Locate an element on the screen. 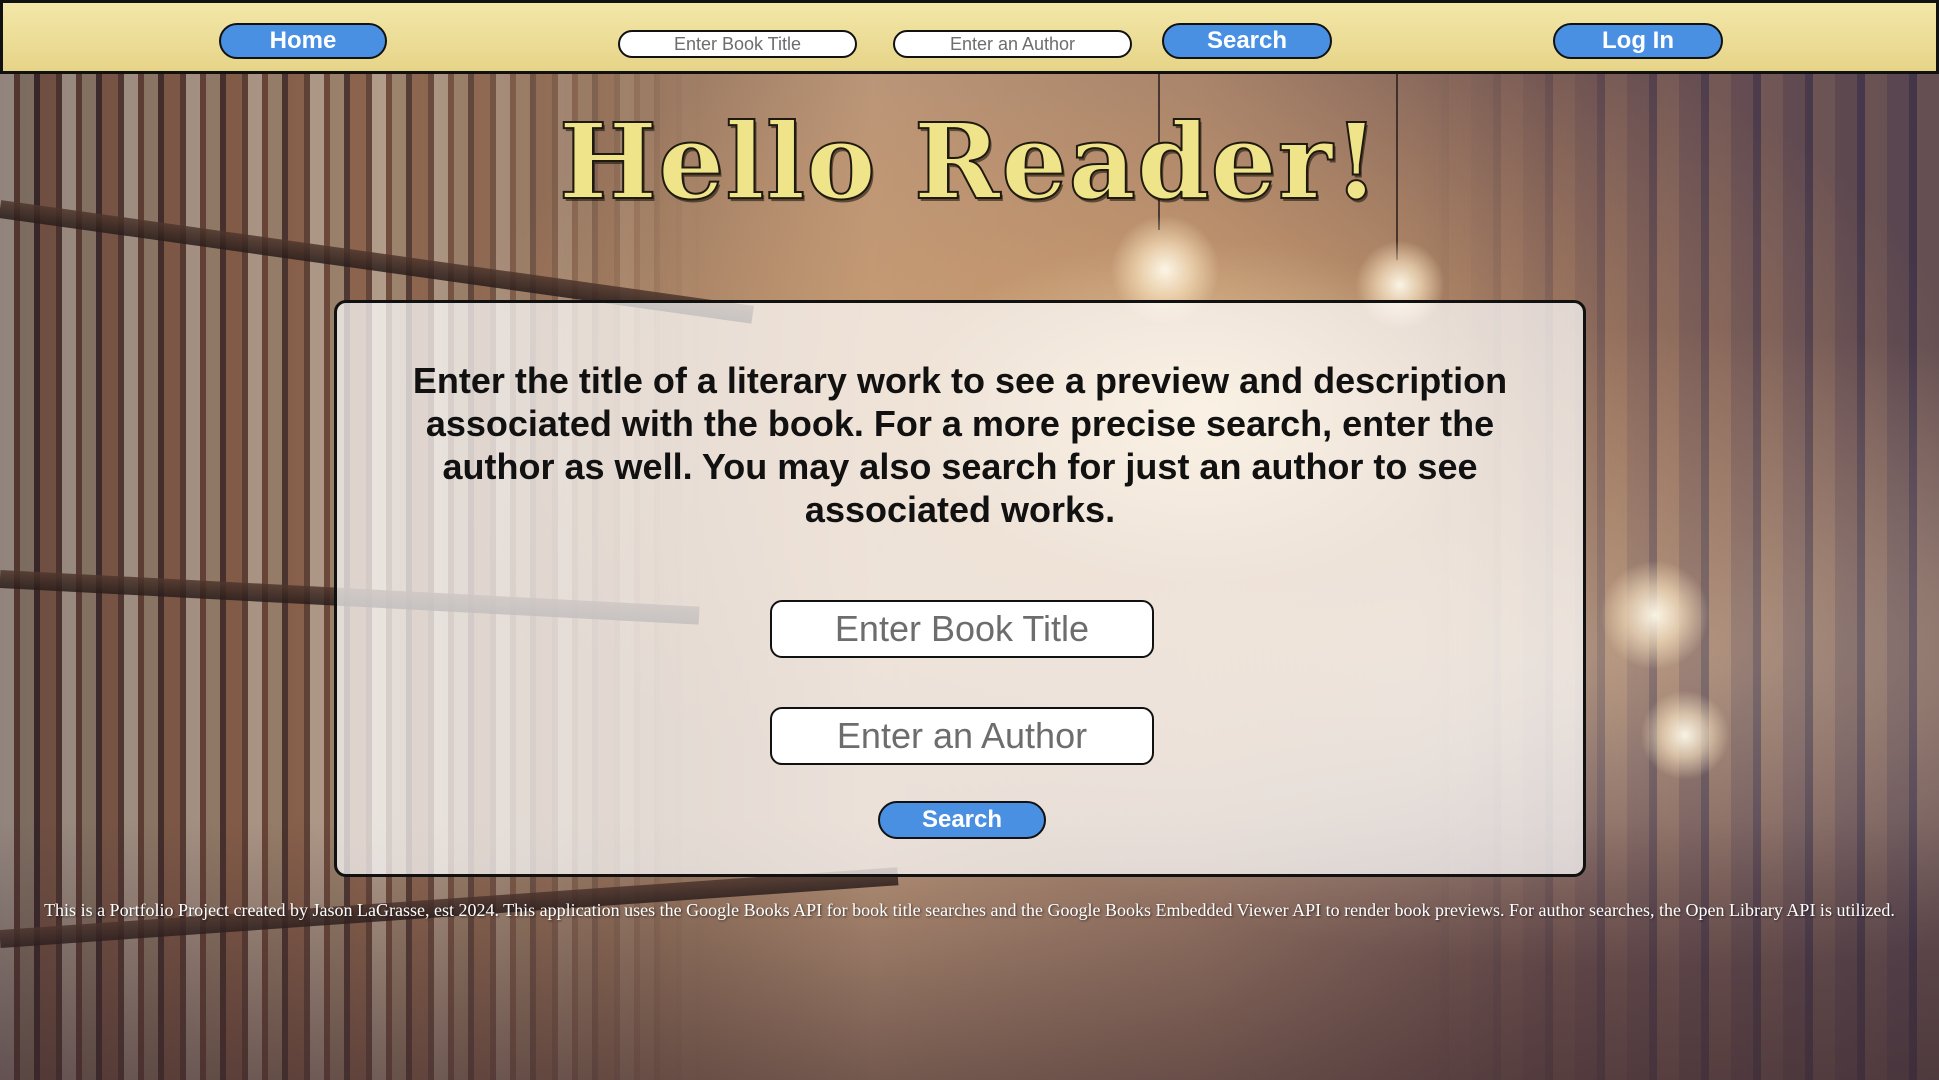  top-nav-bar: Home Search Log In is located at coordinates (969, 37).